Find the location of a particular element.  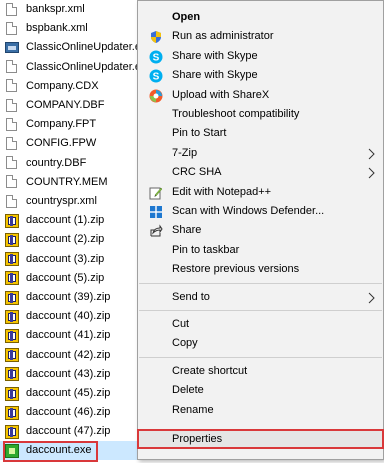

menu-item-label: Troubleshoot compatibility is located at coordinates (236, 113).